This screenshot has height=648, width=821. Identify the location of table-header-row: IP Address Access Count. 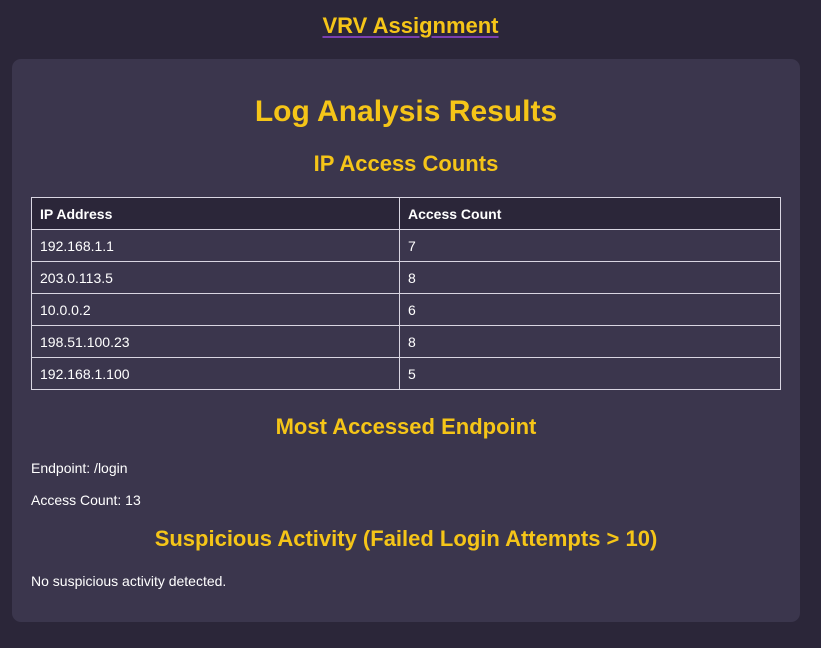
(406, 213).